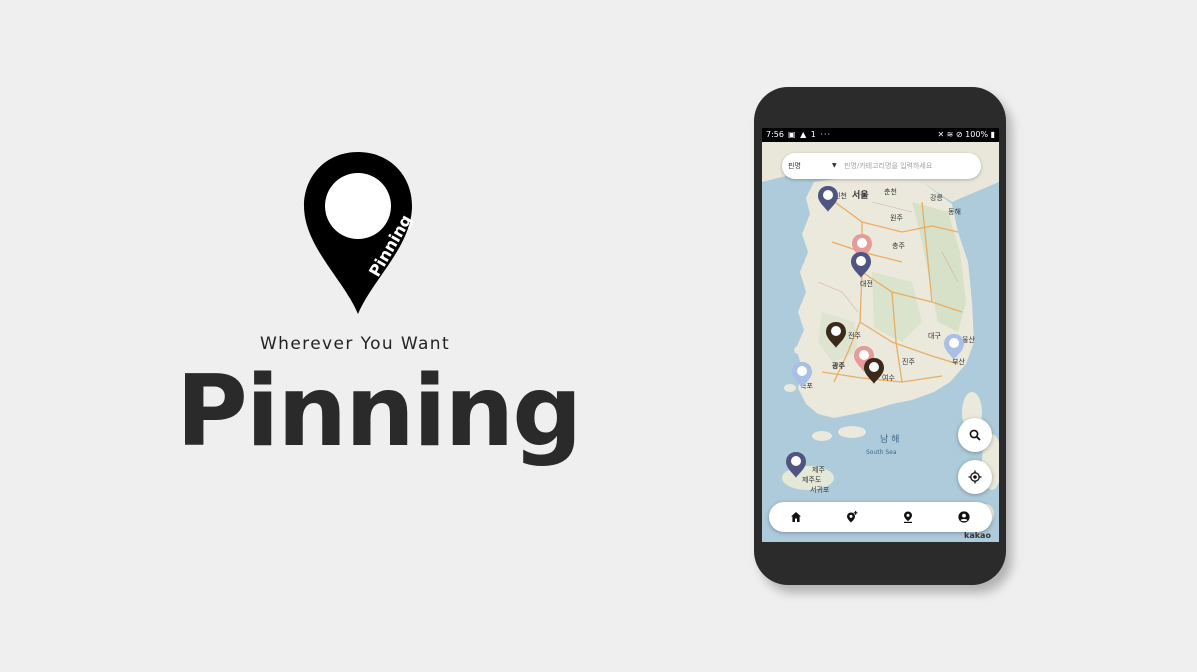  I want to click on nav-add-pin-button, so click(852, 517).